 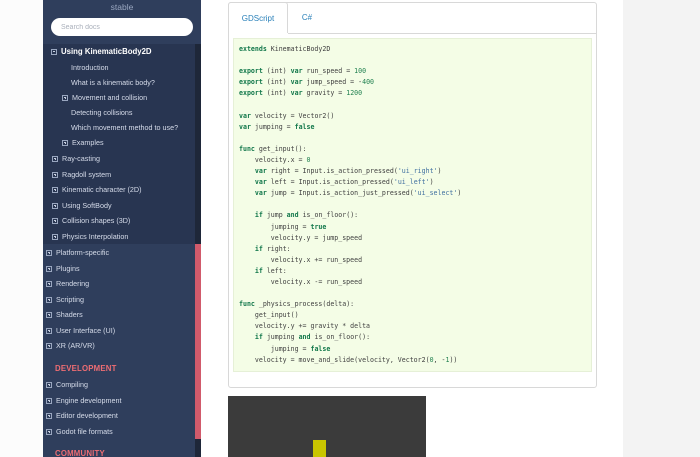 I want to click on code-line: get_input(), so click(x=269, y=315).